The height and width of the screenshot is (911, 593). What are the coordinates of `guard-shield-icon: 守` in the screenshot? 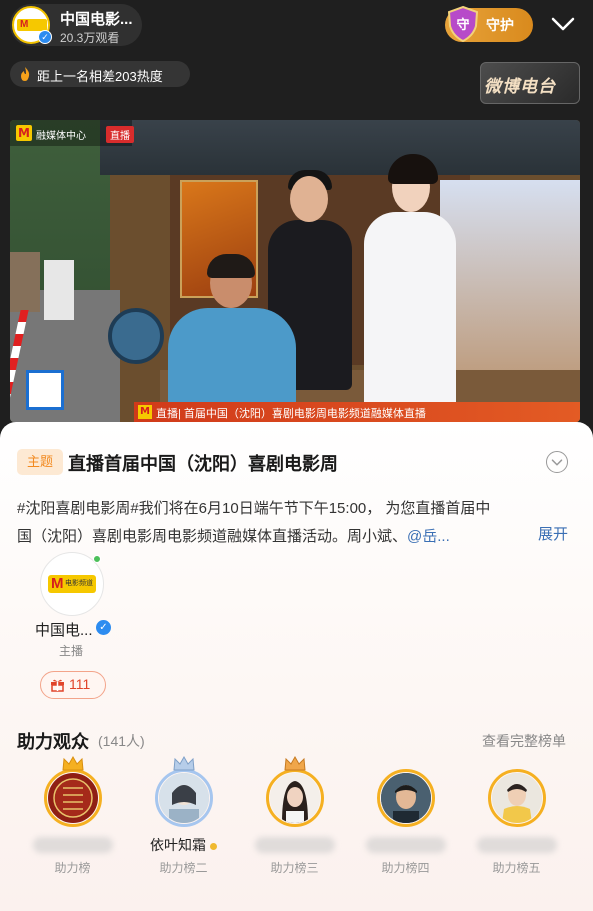 It's located at (463, 24).